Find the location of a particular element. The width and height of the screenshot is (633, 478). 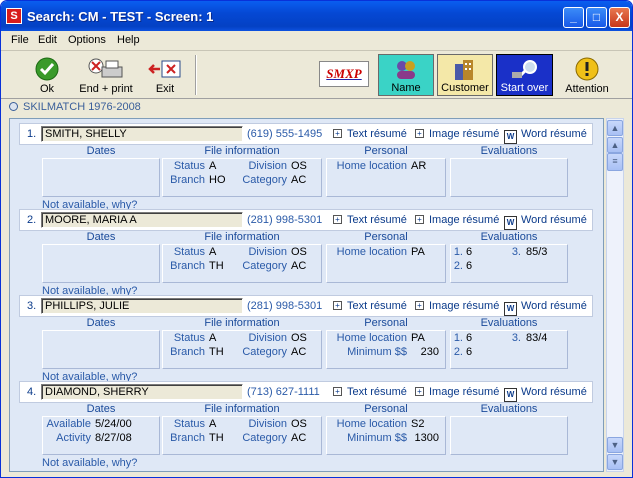

menu-help: Help is located at coordinates (128, 40).